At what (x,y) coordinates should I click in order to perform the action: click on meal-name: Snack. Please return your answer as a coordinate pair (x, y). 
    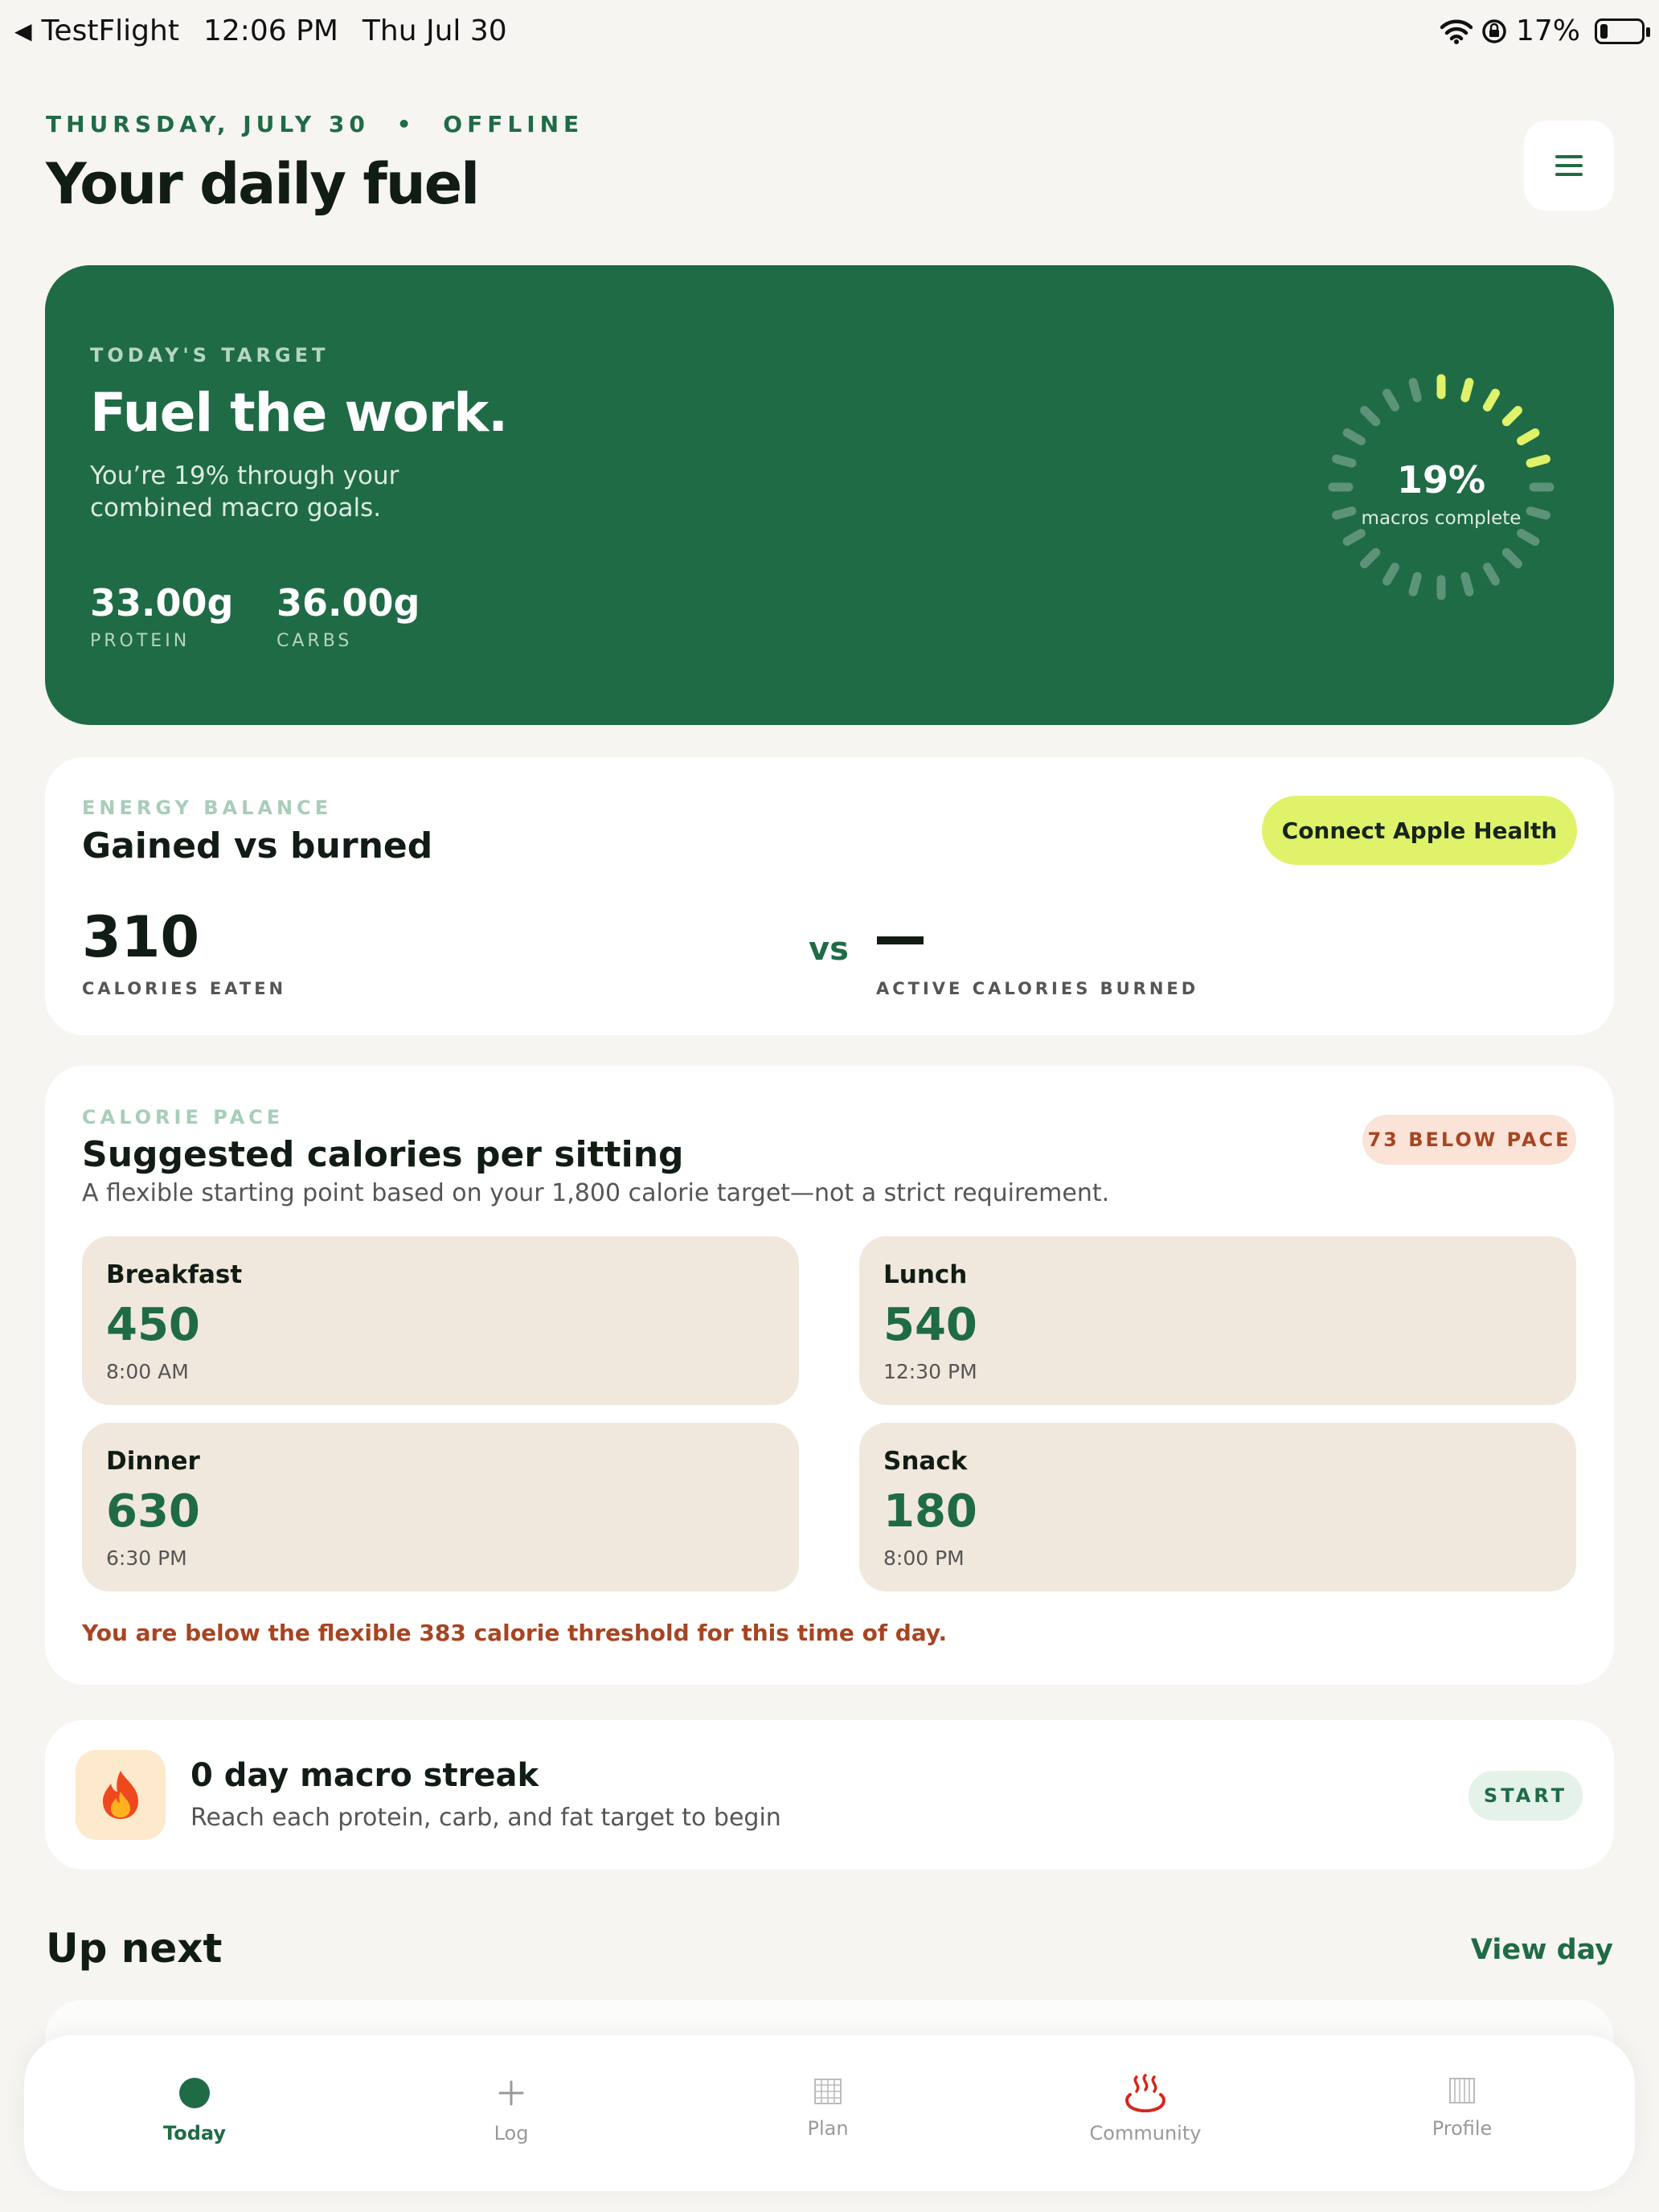
    Looking at the image, I should click on (926, 1461).